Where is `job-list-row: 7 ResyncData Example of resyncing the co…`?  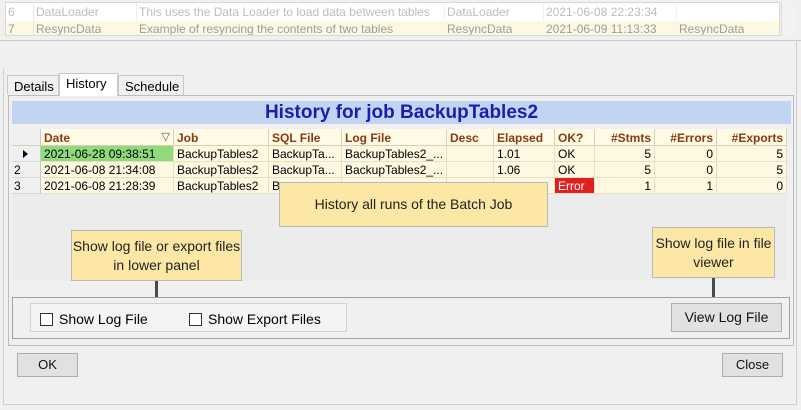 job-list-row: 7 ResyncData Example of resyncing the co… is located at coordinates (392, 28).